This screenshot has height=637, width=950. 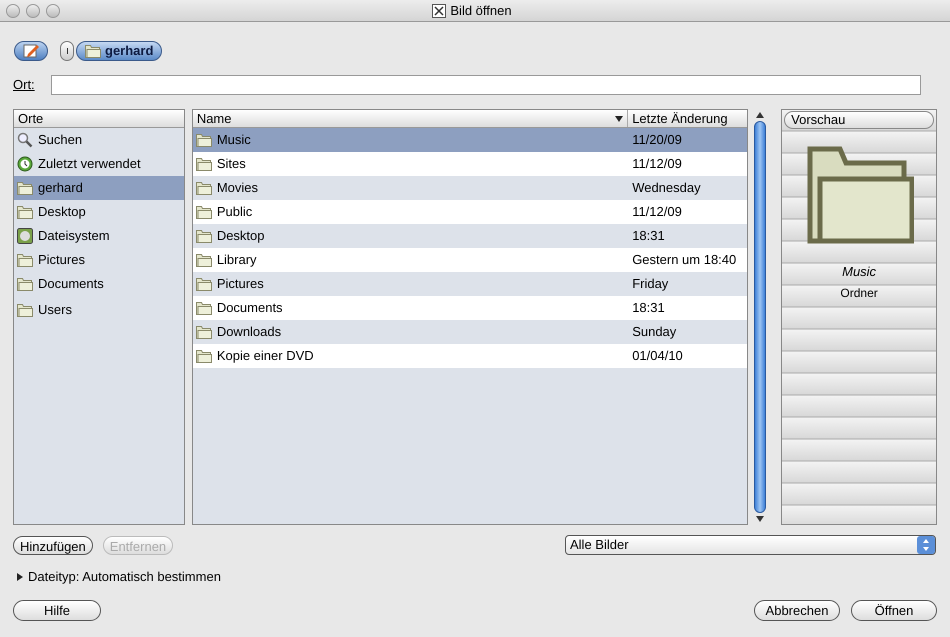 I want to click on file-row: Music 11/20/09, so click(x=470, y=140).